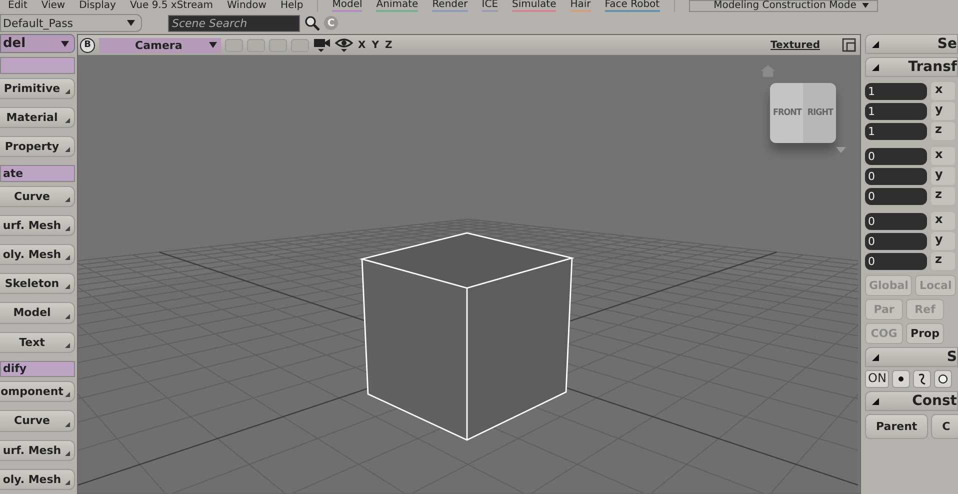 The image size is (958, 494). What do you see at coordinates (97, 6) in the screenshot?
I see `menu-item: Display` at bounding box center [97, 6].